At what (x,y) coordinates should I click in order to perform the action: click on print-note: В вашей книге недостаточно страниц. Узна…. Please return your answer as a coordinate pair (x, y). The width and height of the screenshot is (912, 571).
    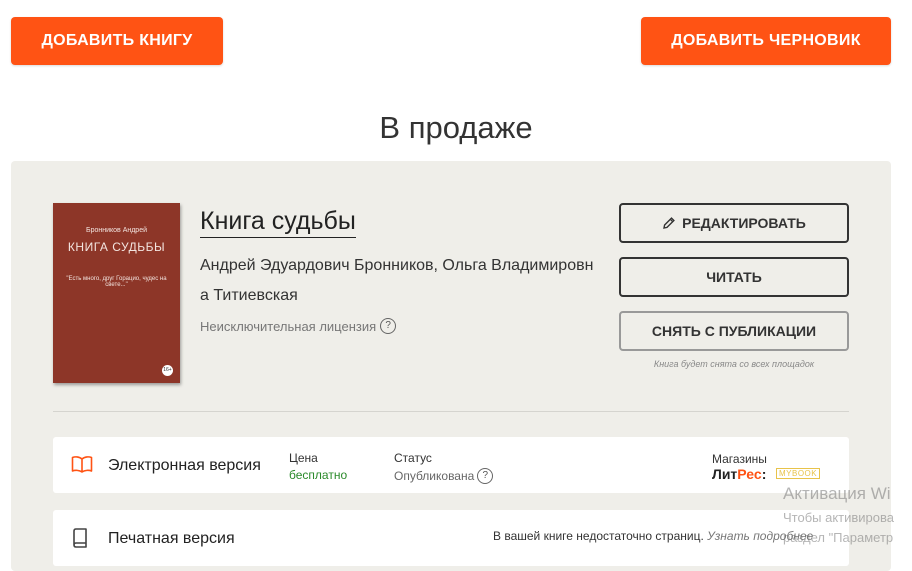
    Looking at the image, I should click on (653, 536).